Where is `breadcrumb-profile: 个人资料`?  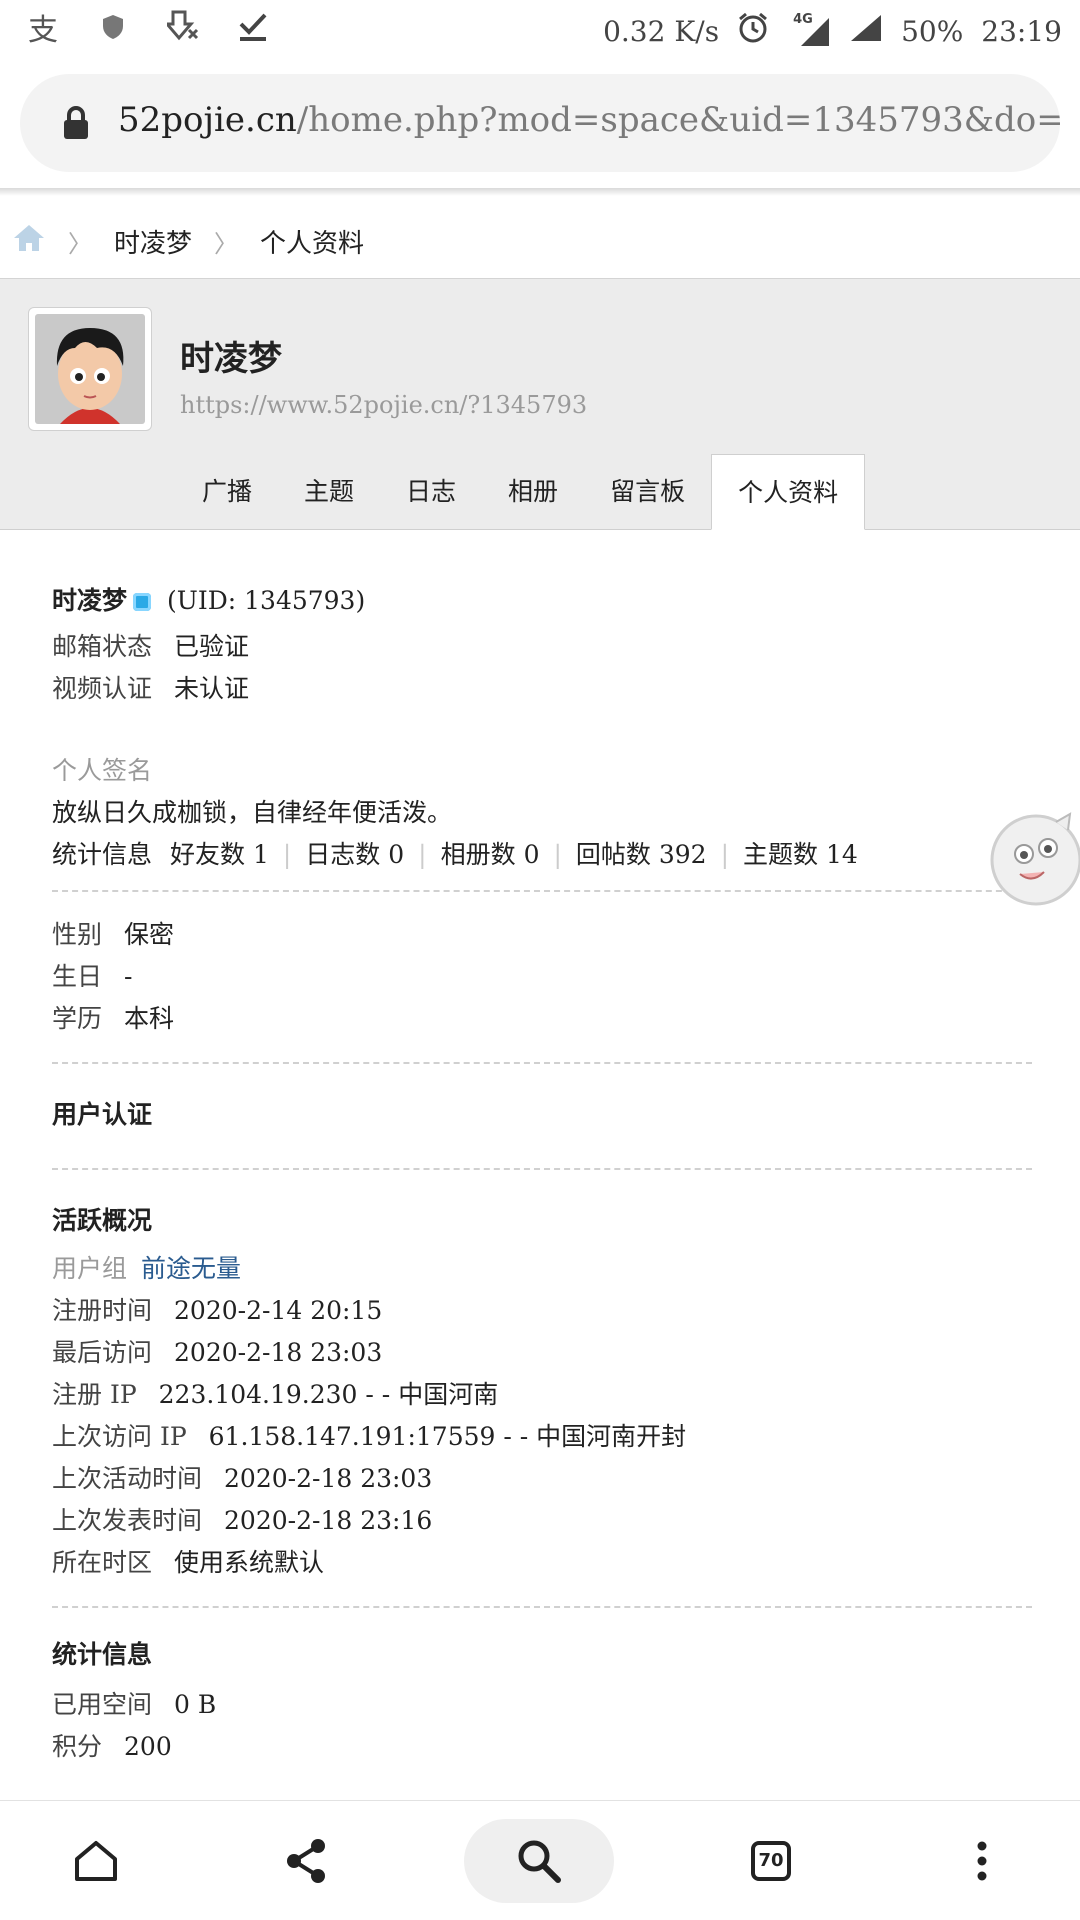
breadcrumb-profile: 个人资料 is located at coordinates (312, 241).